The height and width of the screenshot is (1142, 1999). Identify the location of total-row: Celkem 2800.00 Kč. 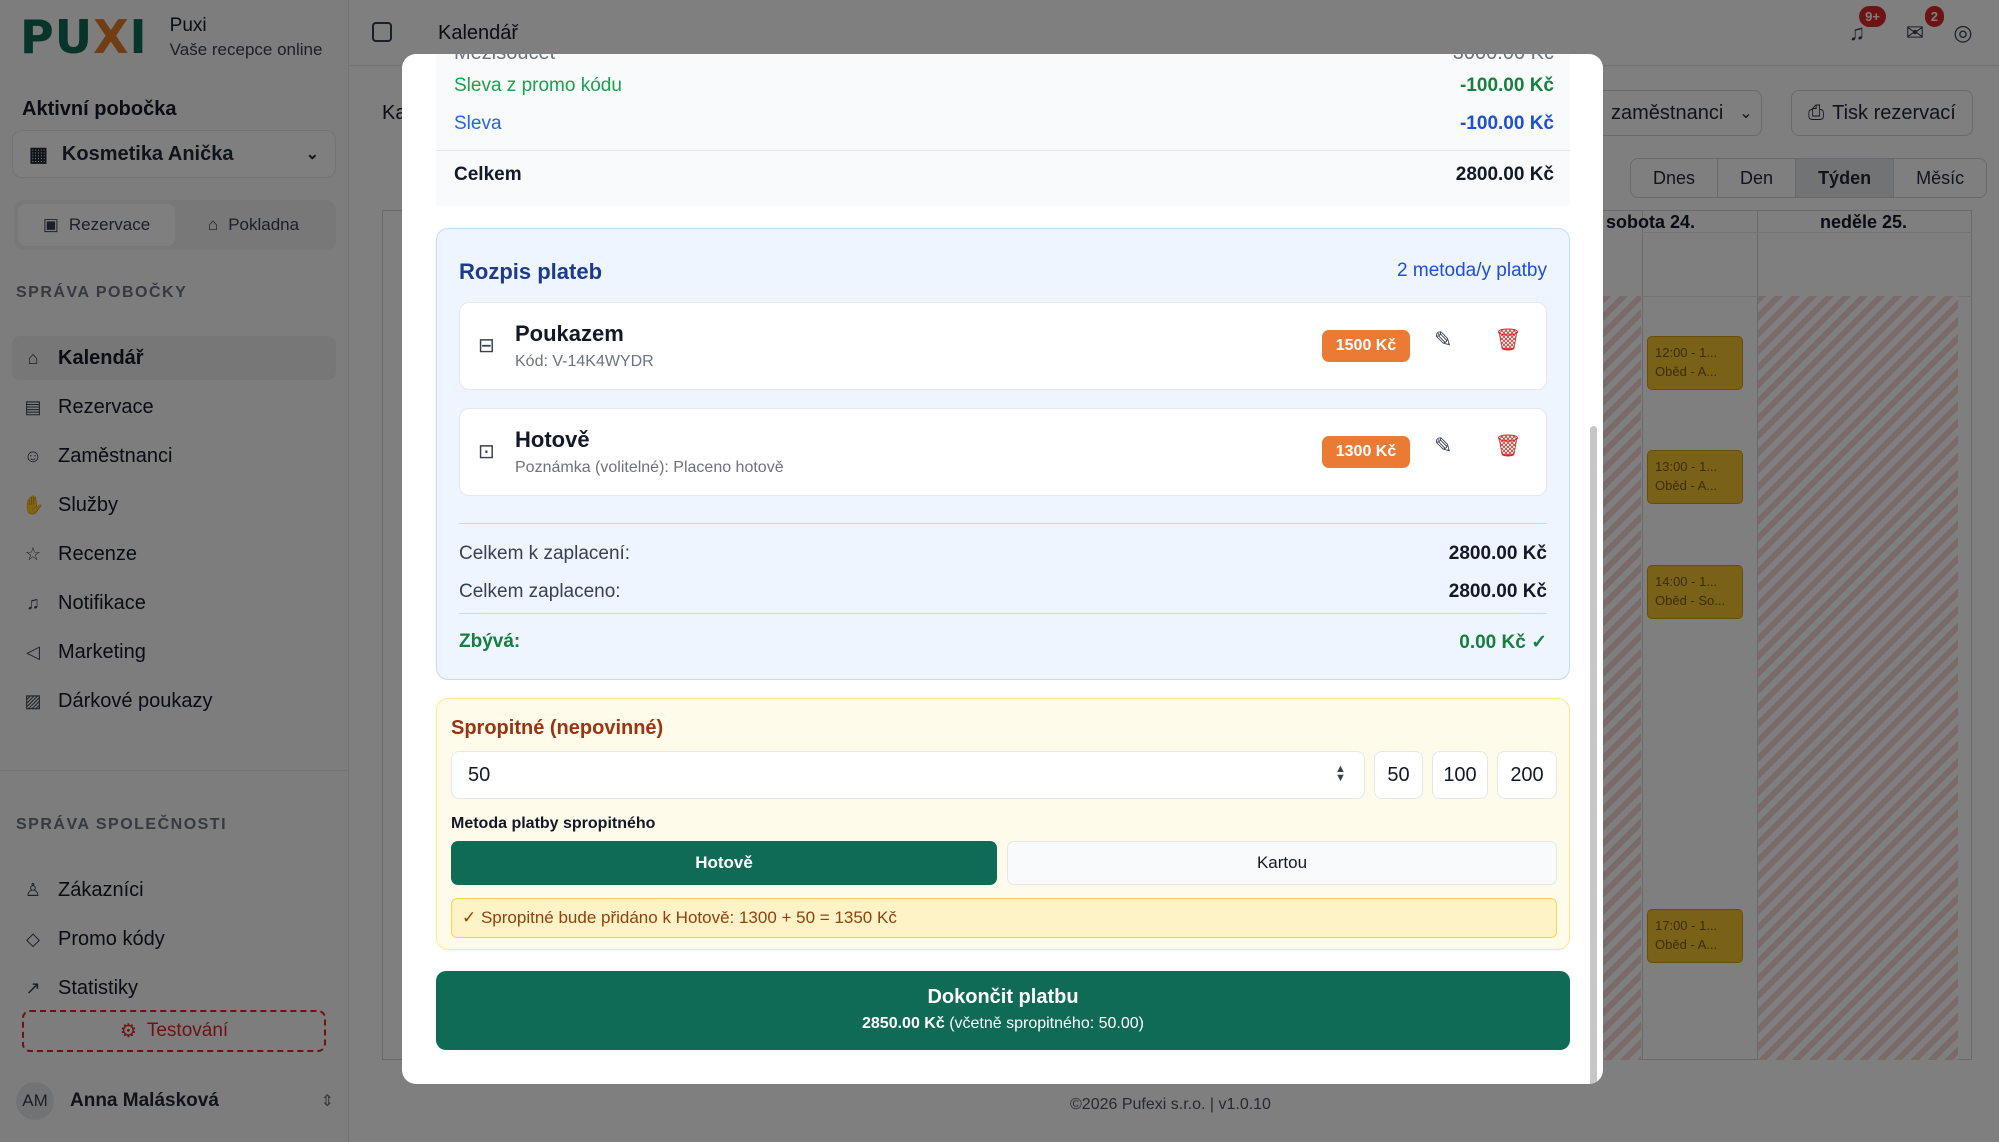
(1004, 175).